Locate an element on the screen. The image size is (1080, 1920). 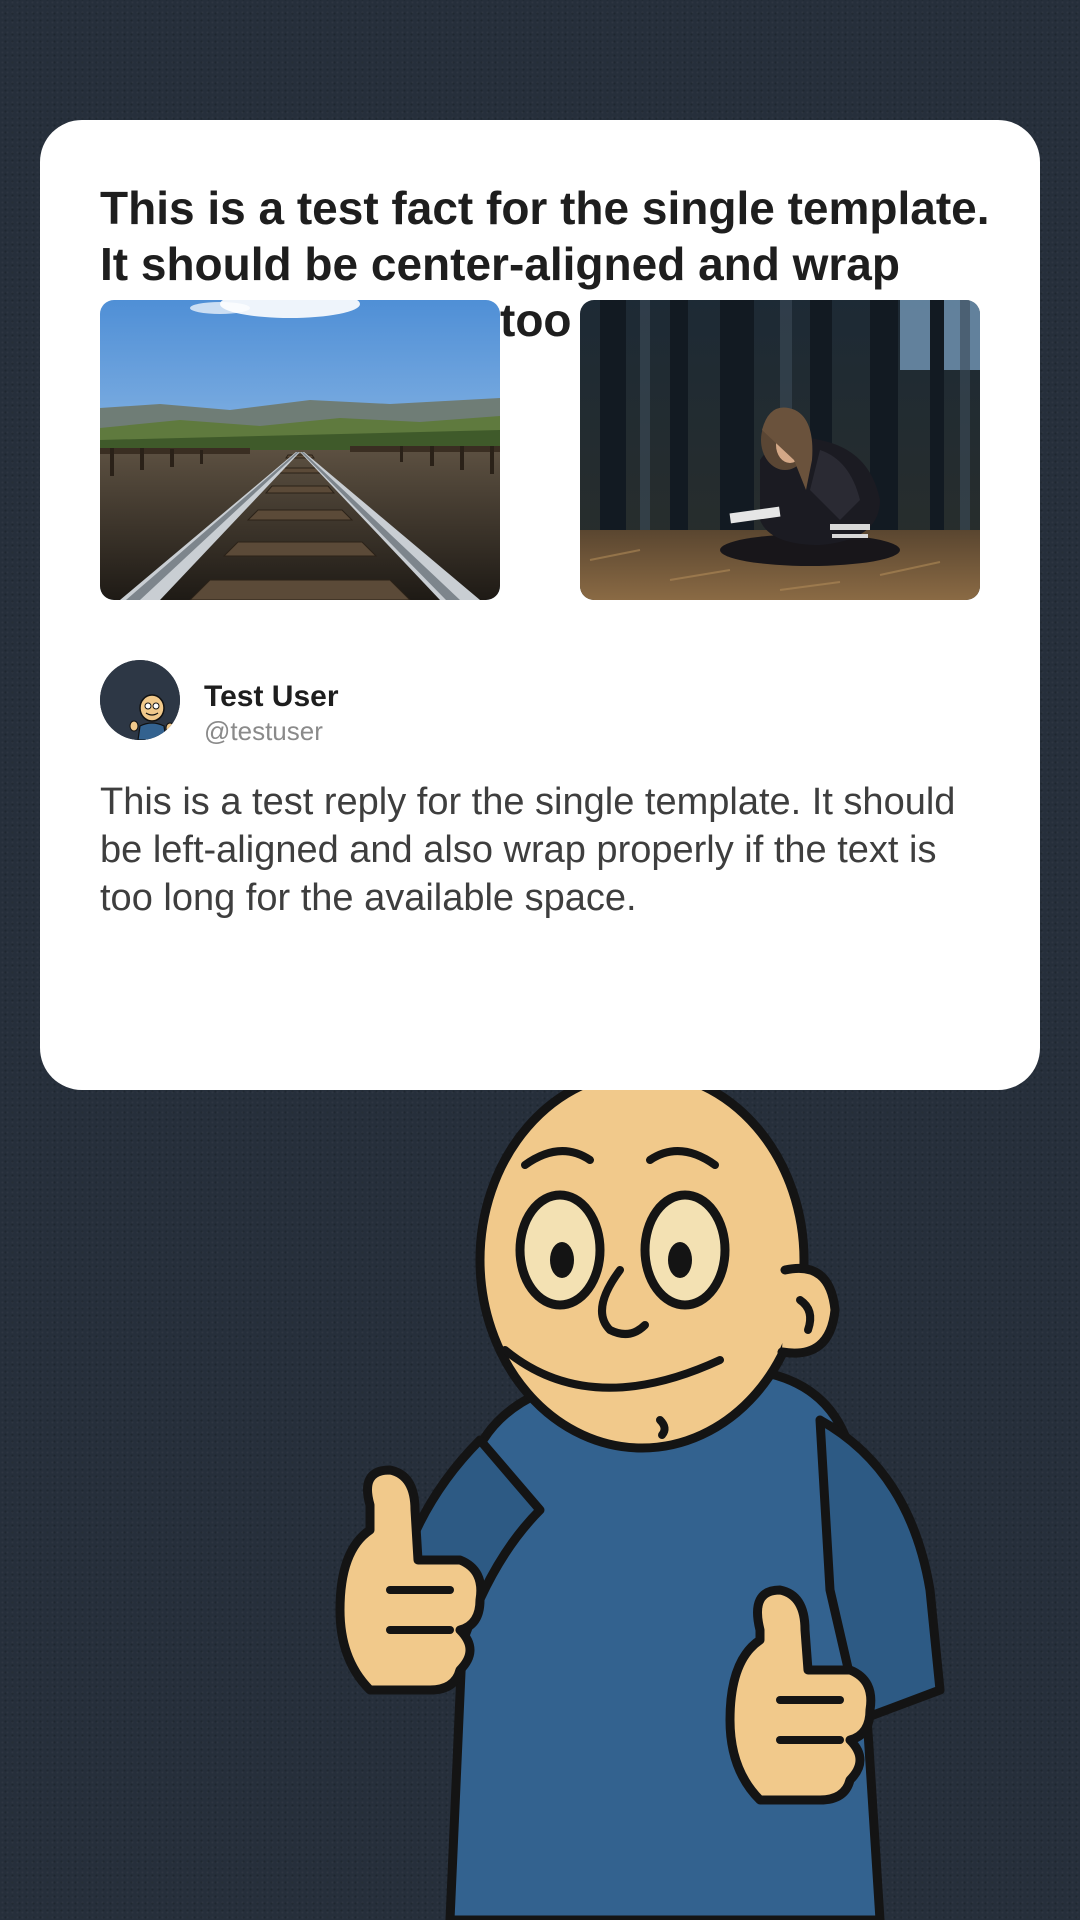
thumbs-up-mascot-avatar-icon is located at coordinates (140, 700).